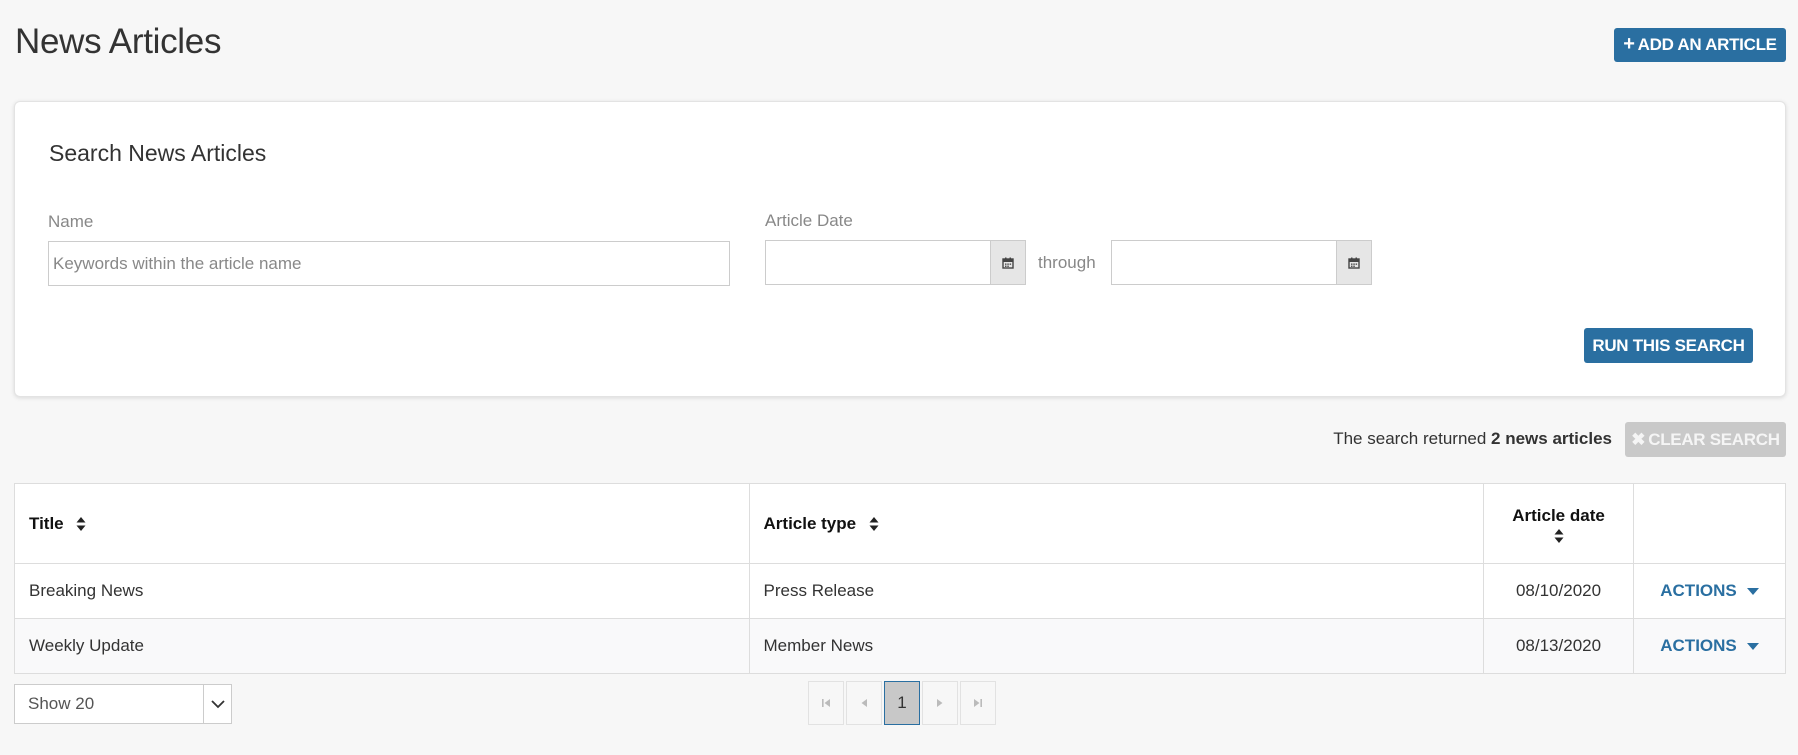  What do you see at coordinates (1638, 439) in the screenshot?
I see `close-icon: ✖` at bounding box center [1638, 439].